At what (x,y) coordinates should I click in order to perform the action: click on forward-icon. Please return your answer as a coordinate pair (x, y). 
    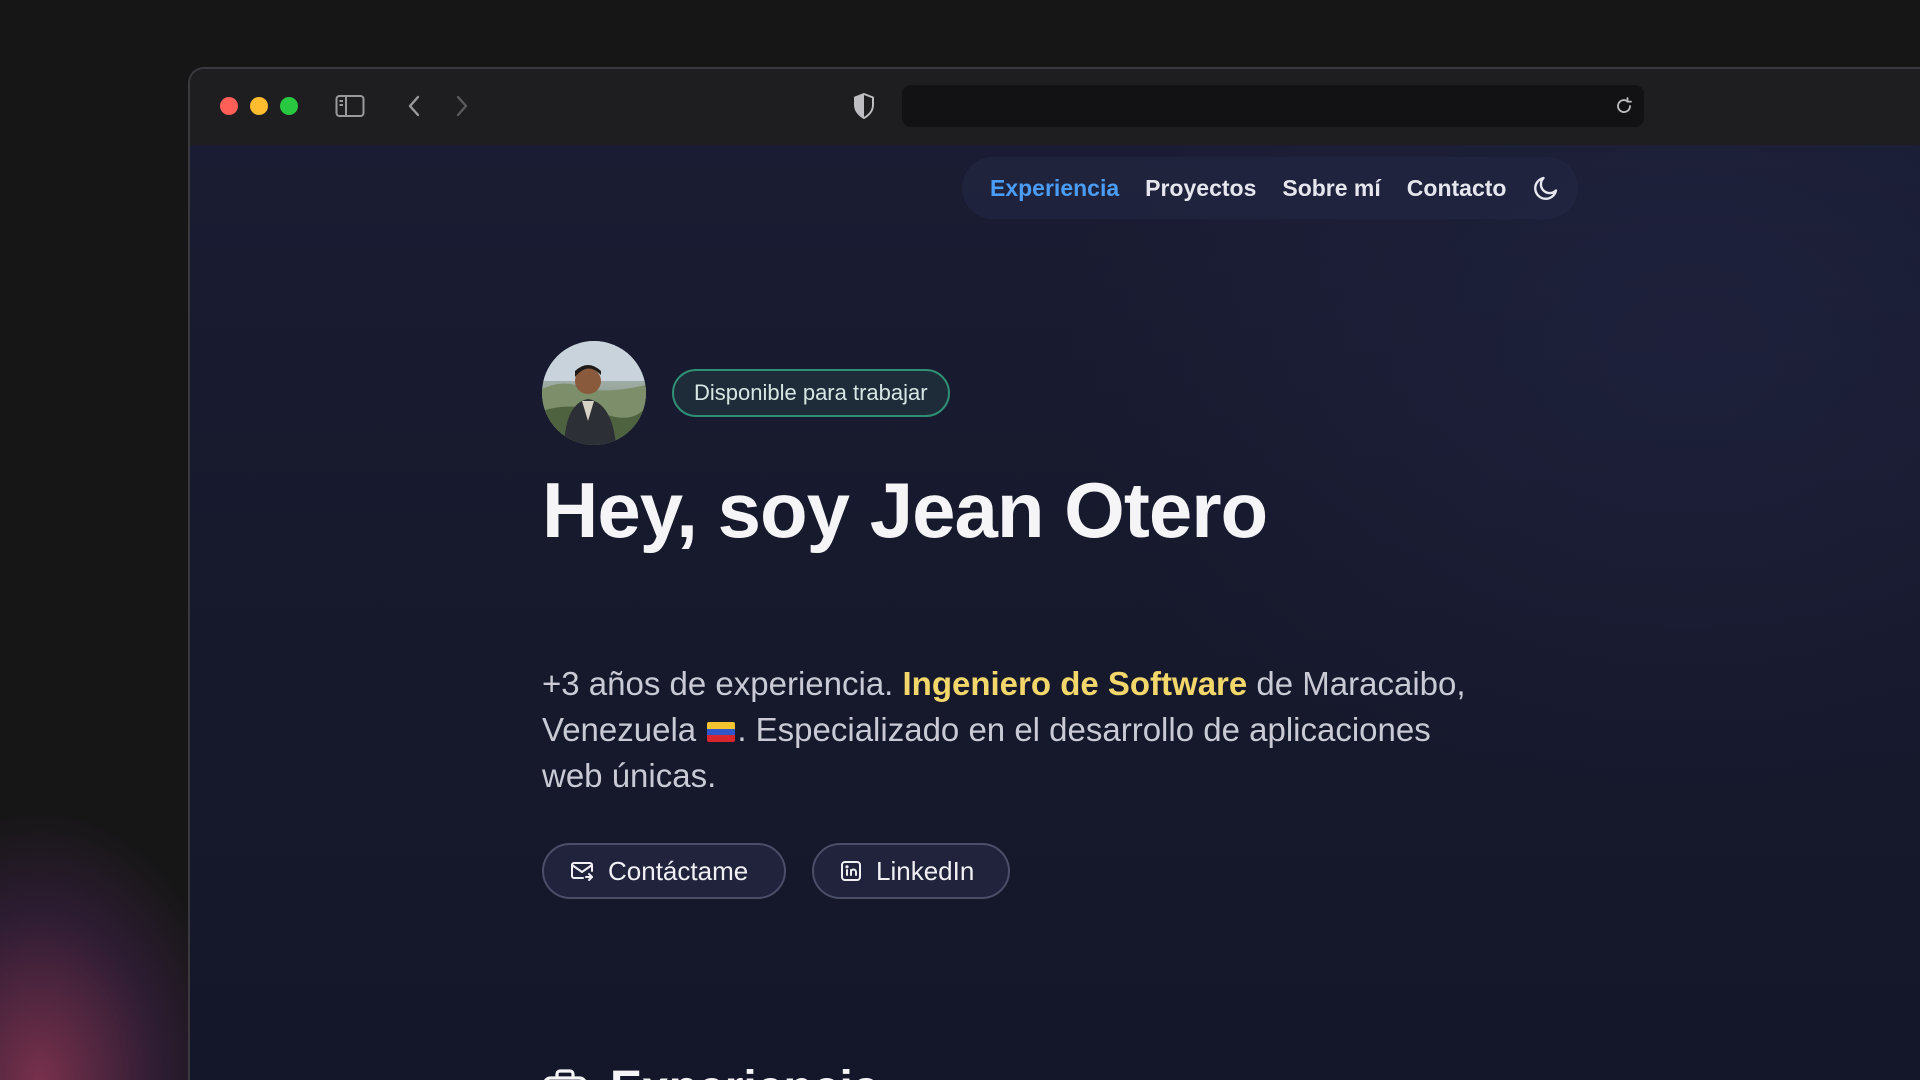
    Looking at the image, I should click on (462, 106).